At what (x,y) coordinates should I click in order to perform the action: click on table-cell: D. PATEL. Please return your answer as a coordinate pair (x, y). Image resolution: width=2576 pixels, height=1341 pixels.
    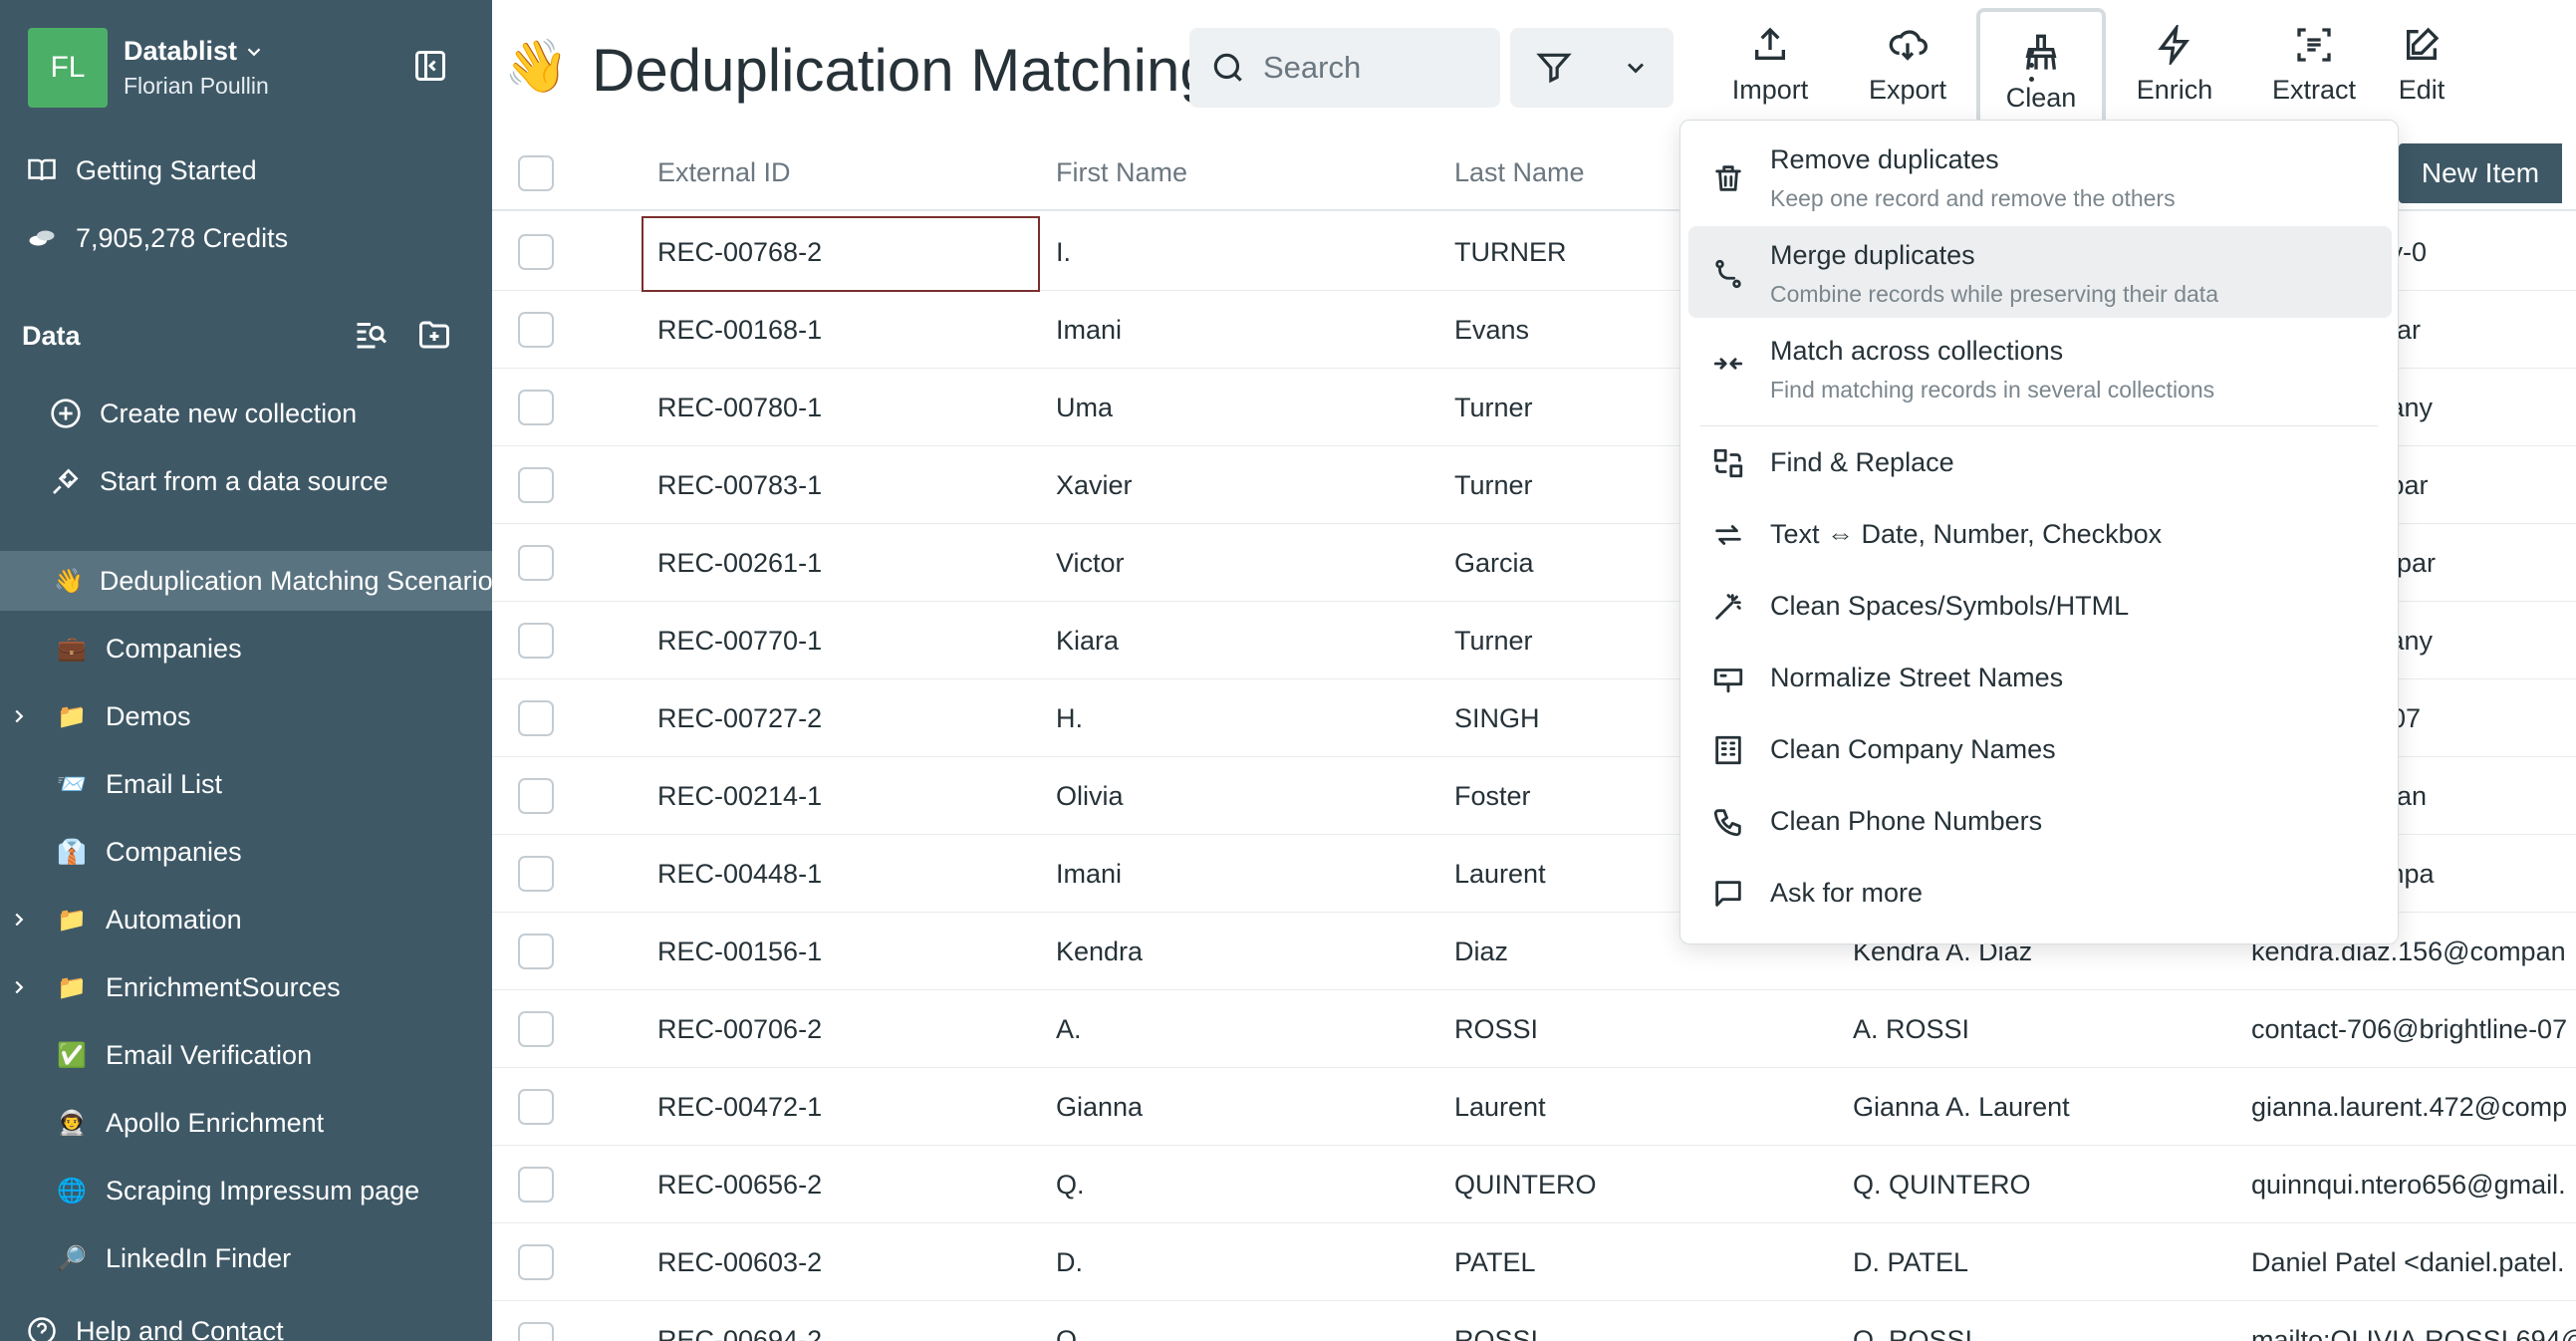
    Looking at the image, I should click on (2042, 1262).